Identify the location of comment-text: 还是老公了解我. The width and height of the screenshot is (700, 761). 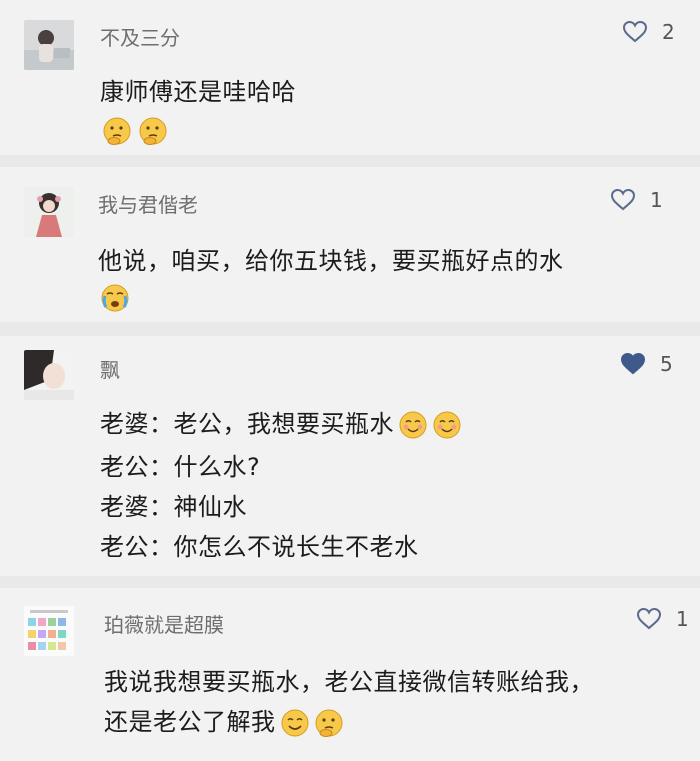
(224, 720).